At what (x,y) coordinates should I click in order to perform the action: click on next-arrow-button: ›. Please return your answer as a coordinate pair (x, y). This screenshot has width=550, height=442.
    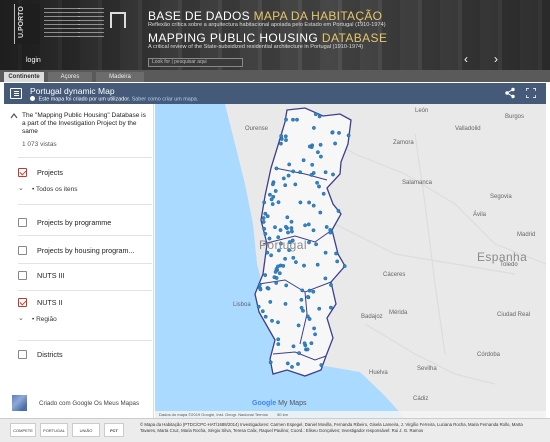
    Looking at the image, I should click on (496, 59).